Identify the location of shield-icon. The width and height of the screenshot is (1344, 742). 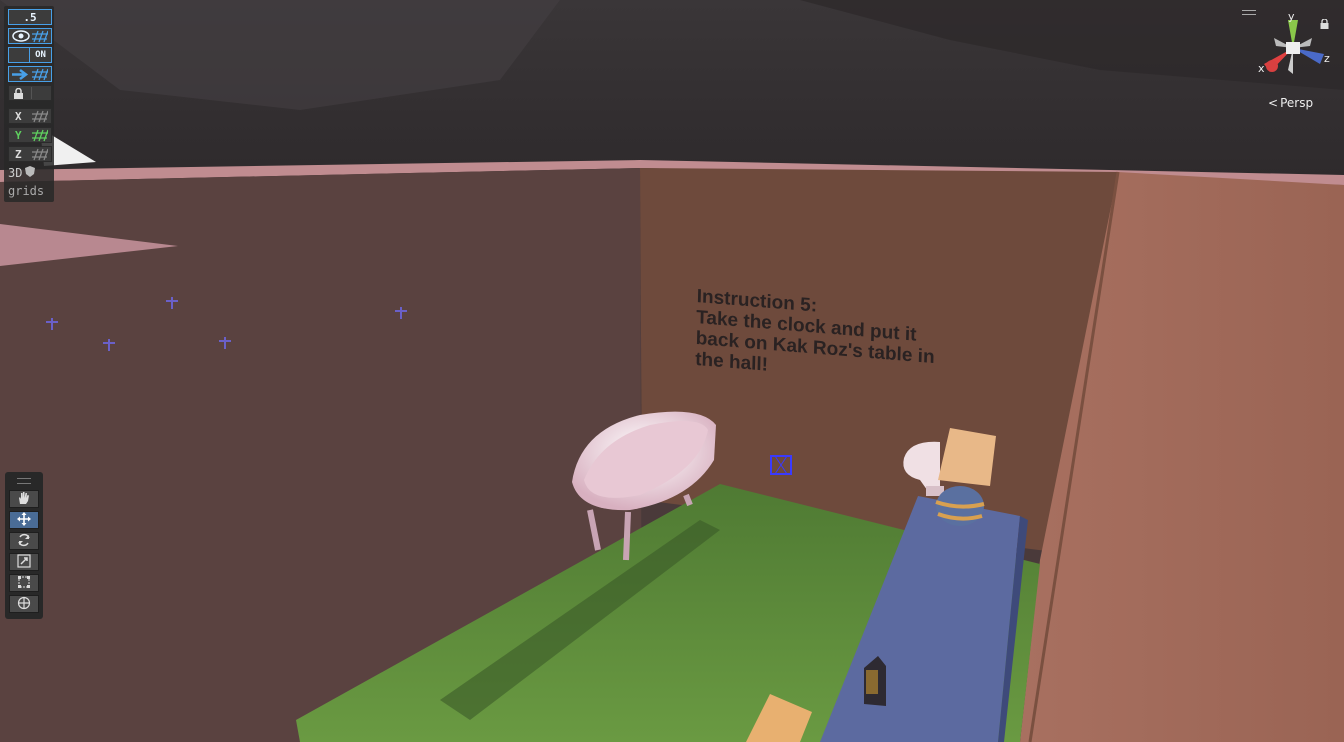
(30, 173).